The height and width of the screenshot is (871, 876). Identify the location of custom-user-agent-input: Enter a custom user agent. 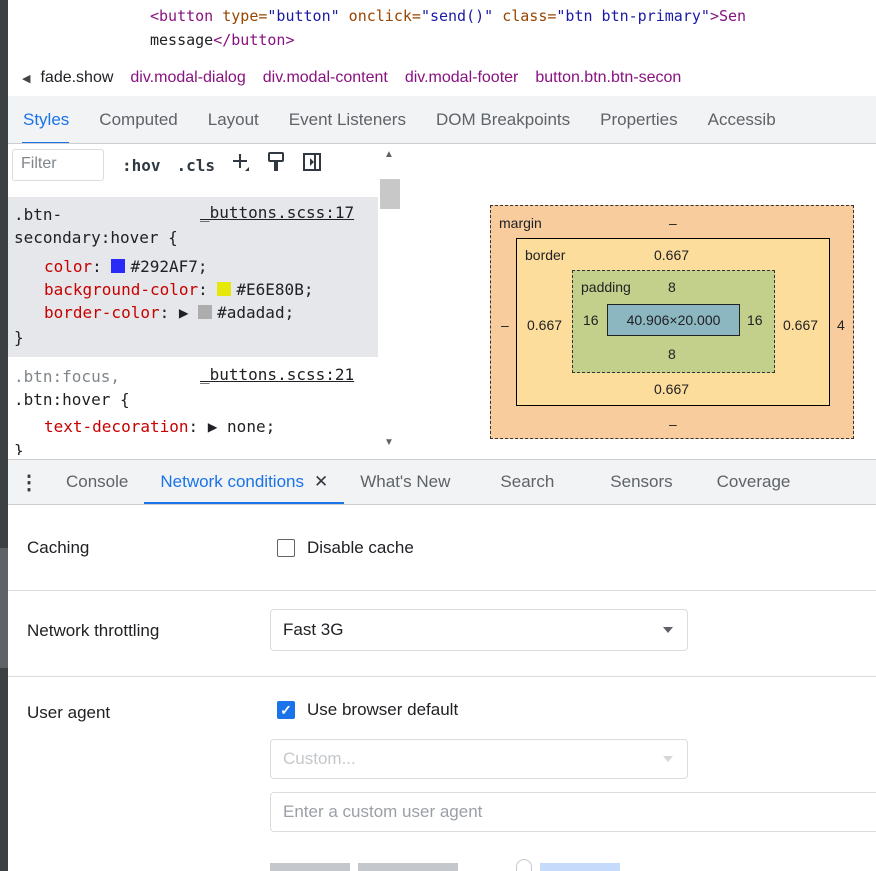
(573, 812).